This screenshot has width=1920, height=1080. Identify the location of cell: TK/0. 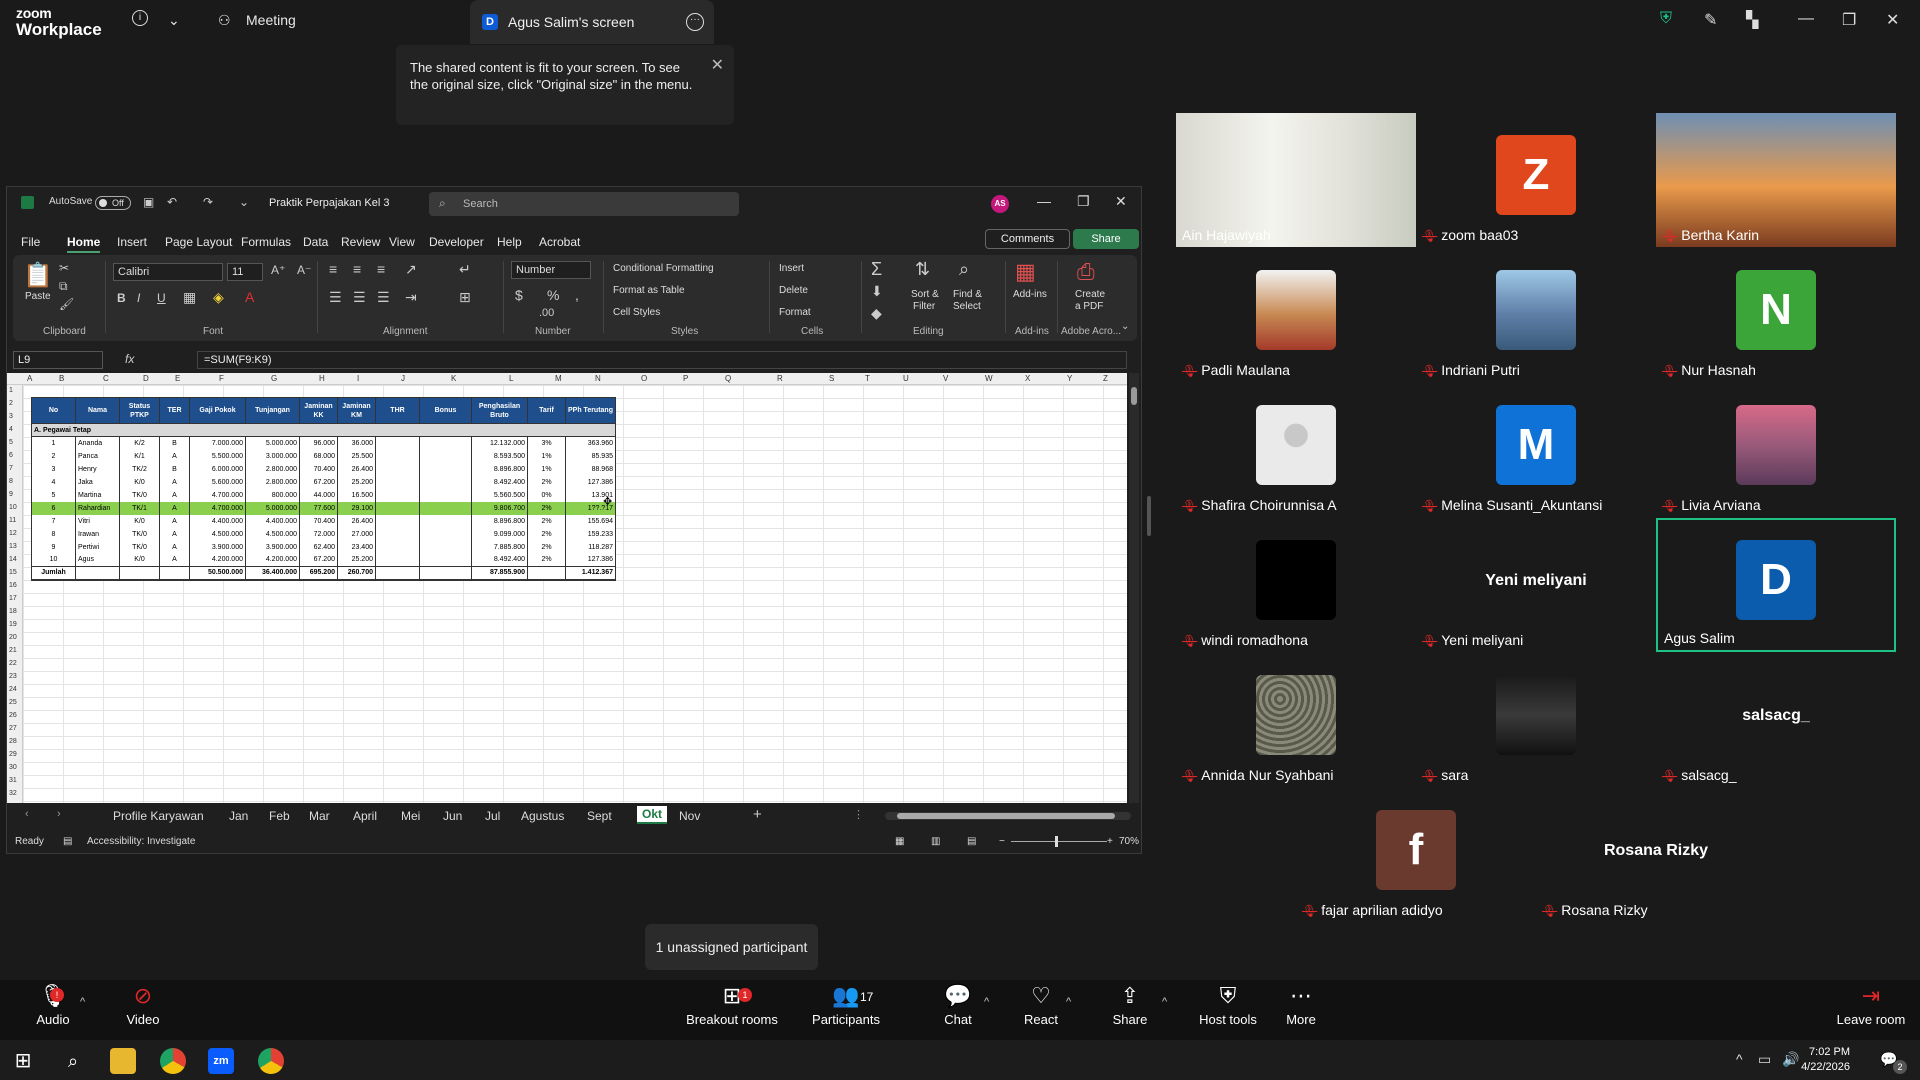
(139, 534).